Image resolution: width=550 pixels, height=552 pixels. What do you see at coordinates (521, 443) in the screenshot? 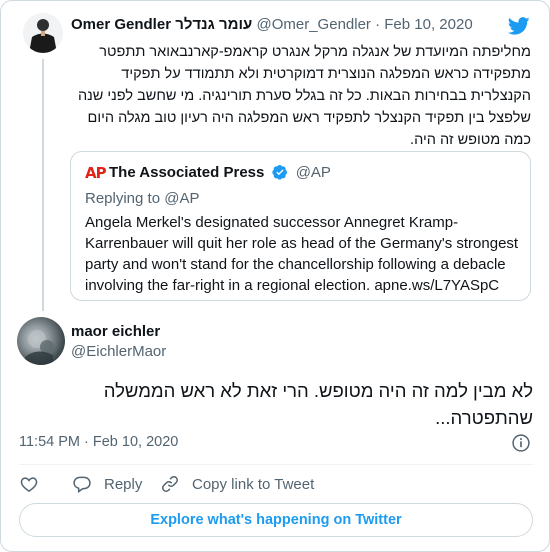
I see `info-icon` at bounding box center [521, 443].